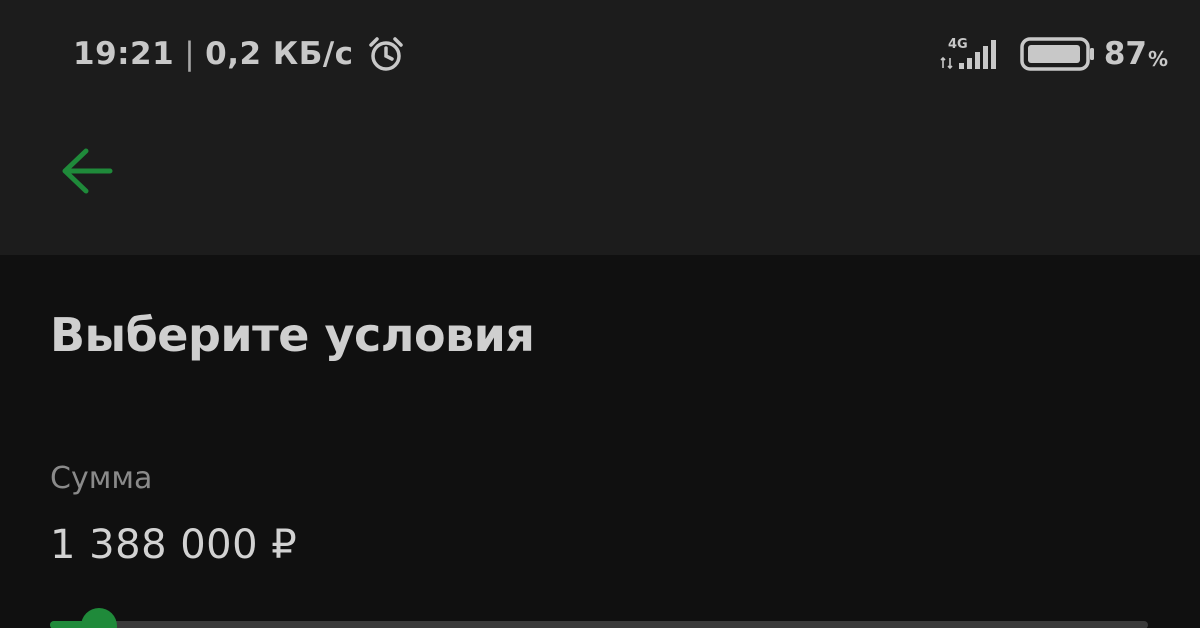 This screenshot has width=1200, height=628. What do you see at coordinates (1157, 59) in the screenshot?
I see `battery-percent-sign: %` at bounding box center [1157, 59].